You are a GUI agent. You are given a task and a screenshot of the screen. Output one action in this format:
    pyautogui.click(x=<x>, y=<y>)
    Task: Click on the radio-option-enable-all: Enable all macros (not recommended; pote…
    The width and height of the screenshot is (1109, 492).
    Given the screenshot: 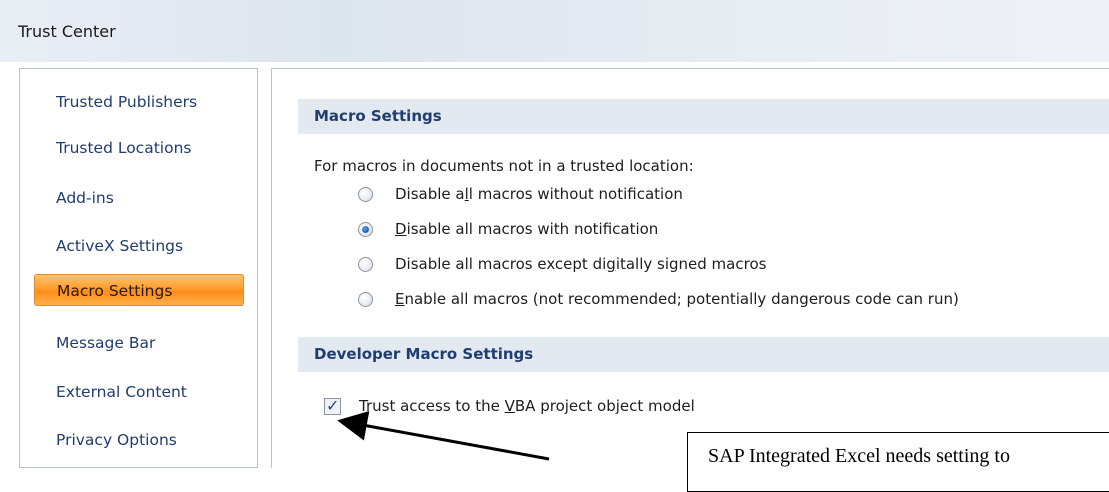 What is the action you would take?
    pyautogui.click(x=658, y=299)
    